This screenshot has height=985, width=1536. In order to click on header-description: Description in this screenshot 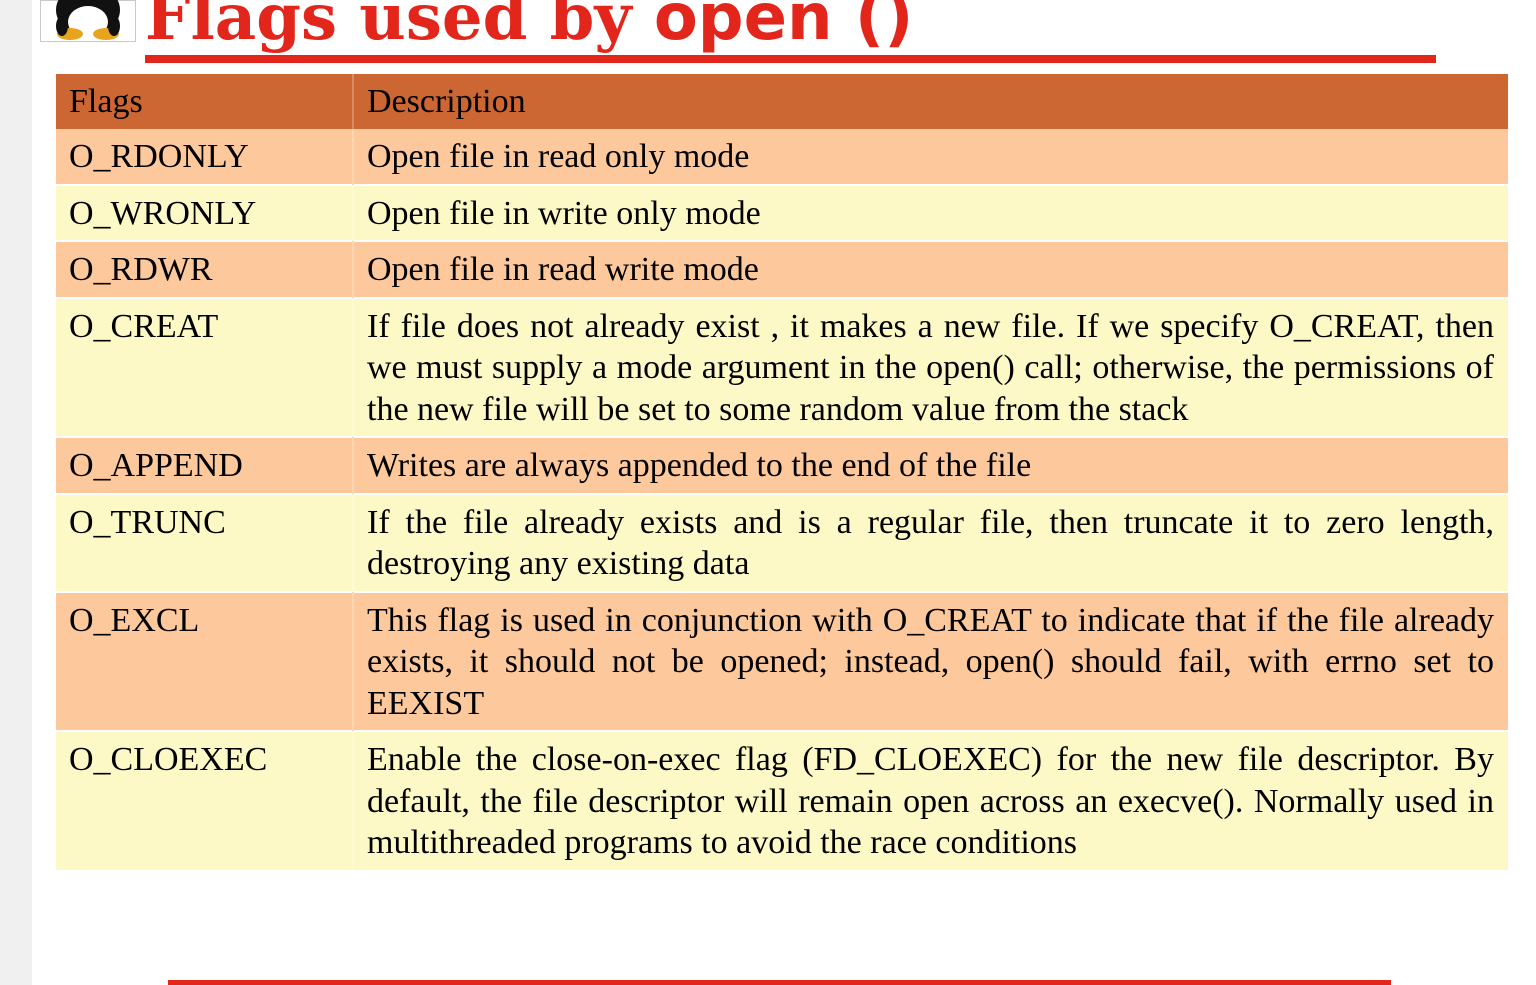, I will do `click(930, 101)`.